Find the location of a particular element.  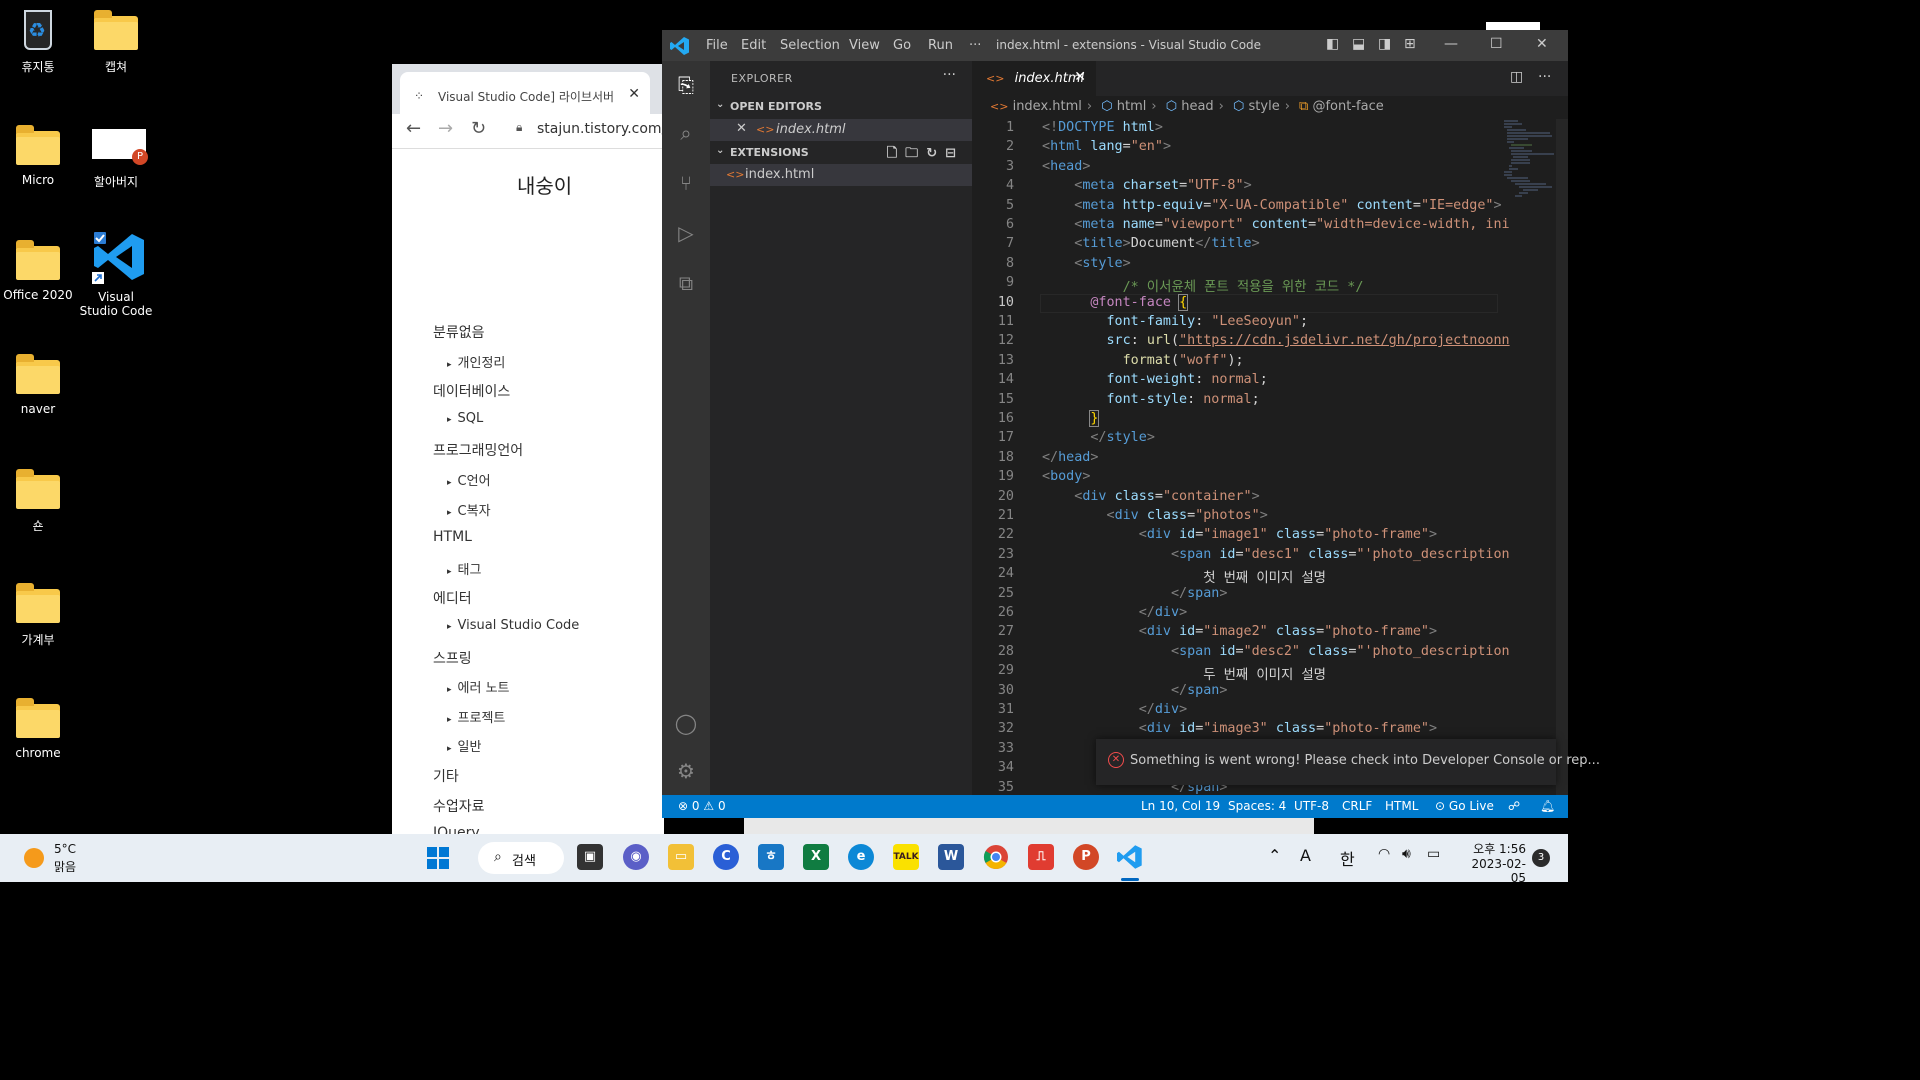

desktop-icon-chrome-folder: chrome is located at coordinates (38, 727).